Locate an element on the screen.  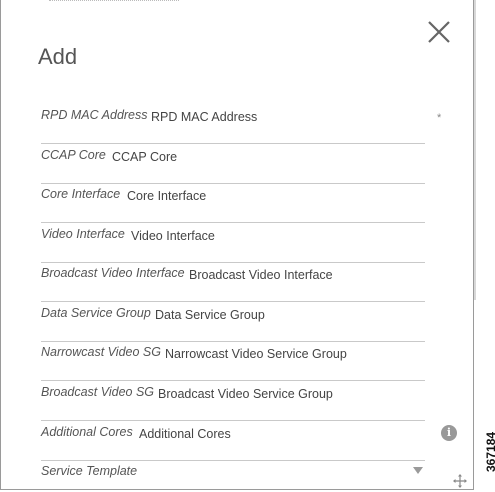
field-label: Data Service Group is located at coordinates (96, 313).